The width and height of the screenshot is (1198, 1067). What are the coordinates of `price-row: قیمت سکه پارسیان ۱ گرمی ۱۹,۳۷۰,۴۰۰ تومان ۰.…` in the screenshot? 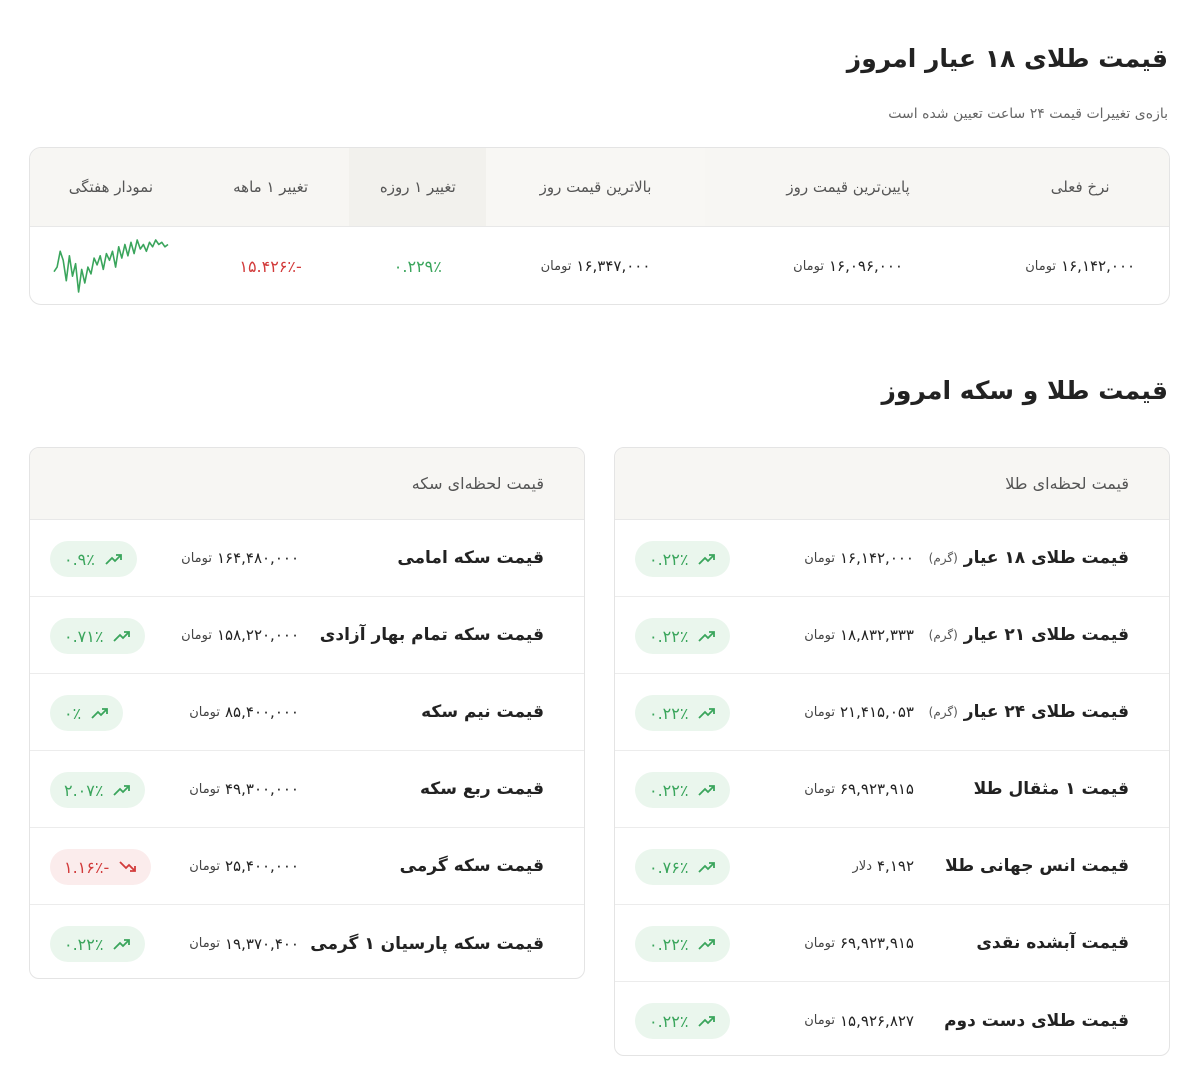 It's located at (307, 941).